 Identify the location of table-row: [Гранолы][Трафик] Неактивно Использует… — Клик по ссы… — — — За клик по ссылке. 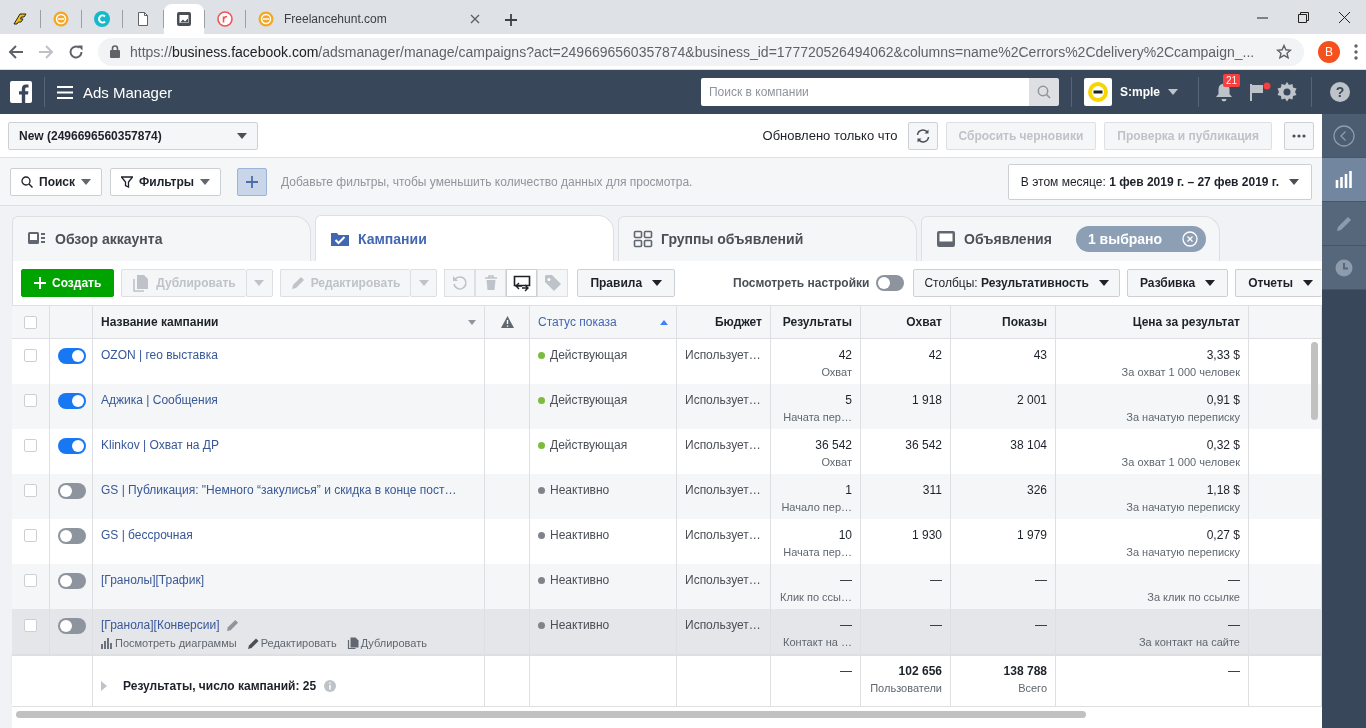
(667, 586).